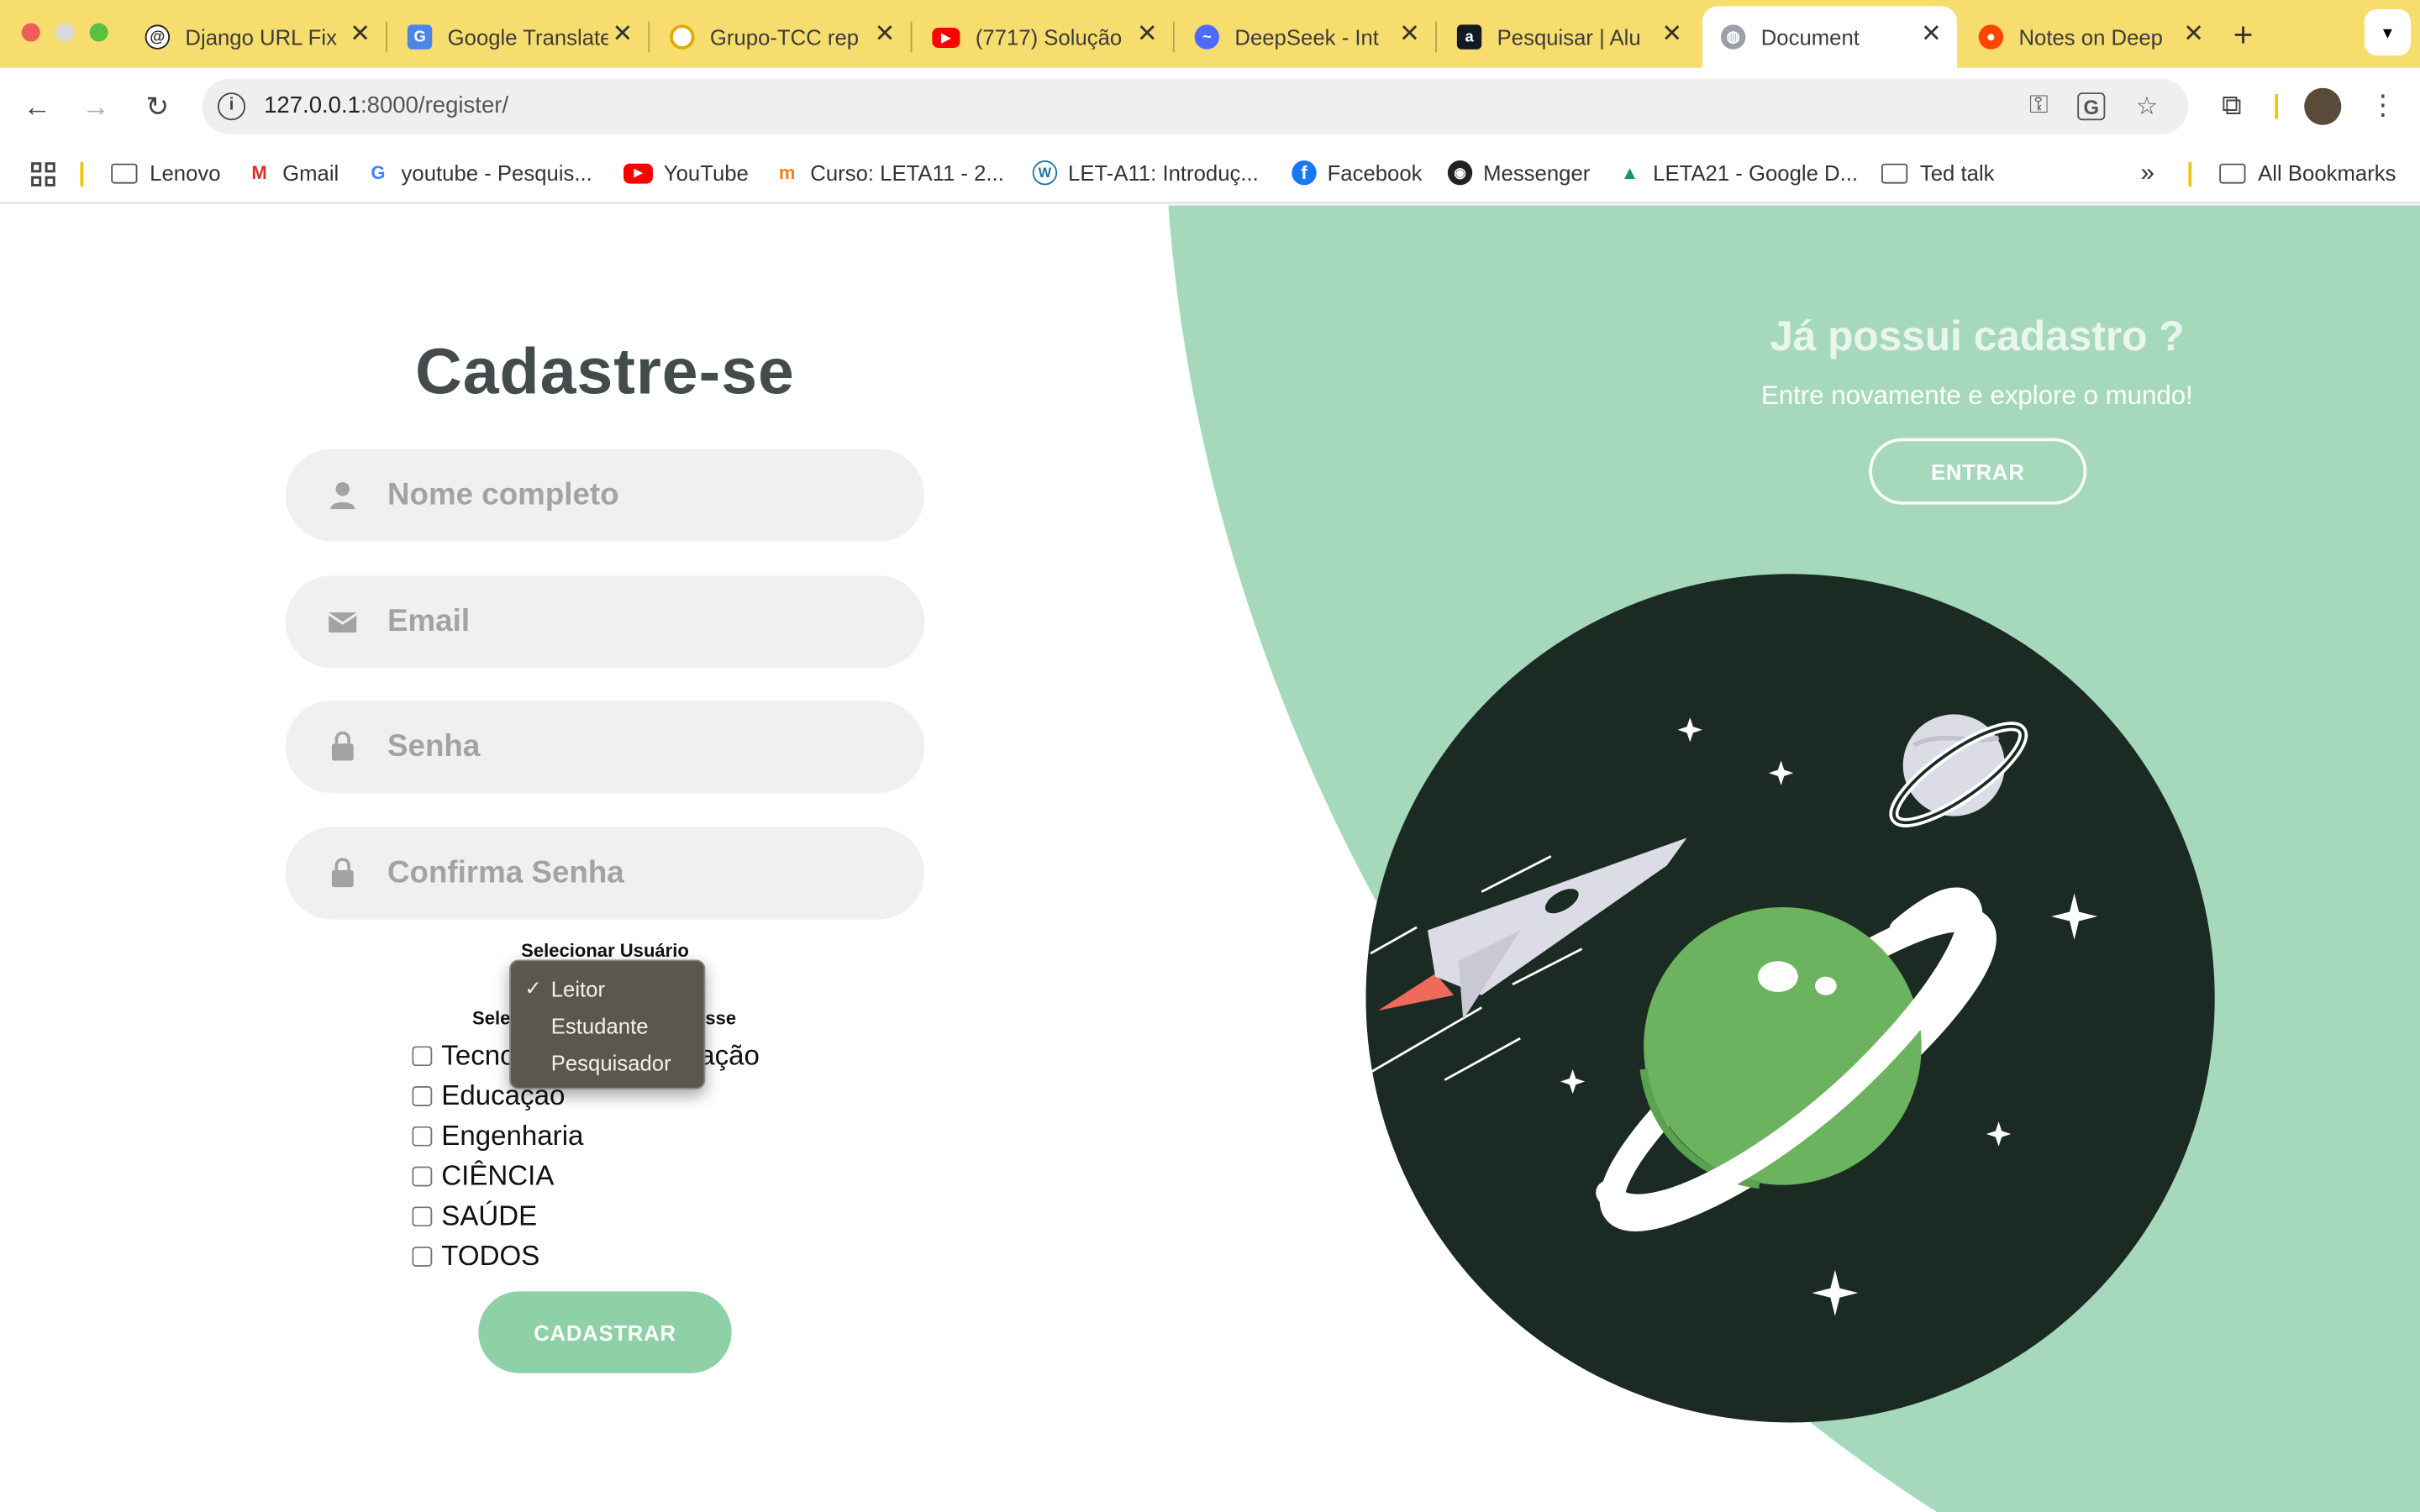  What do you see at coordinates (386, 105) in the screenshot?
I see `url-text: 127.0.0.1:8000/register/` at bounding box center [386, 105].